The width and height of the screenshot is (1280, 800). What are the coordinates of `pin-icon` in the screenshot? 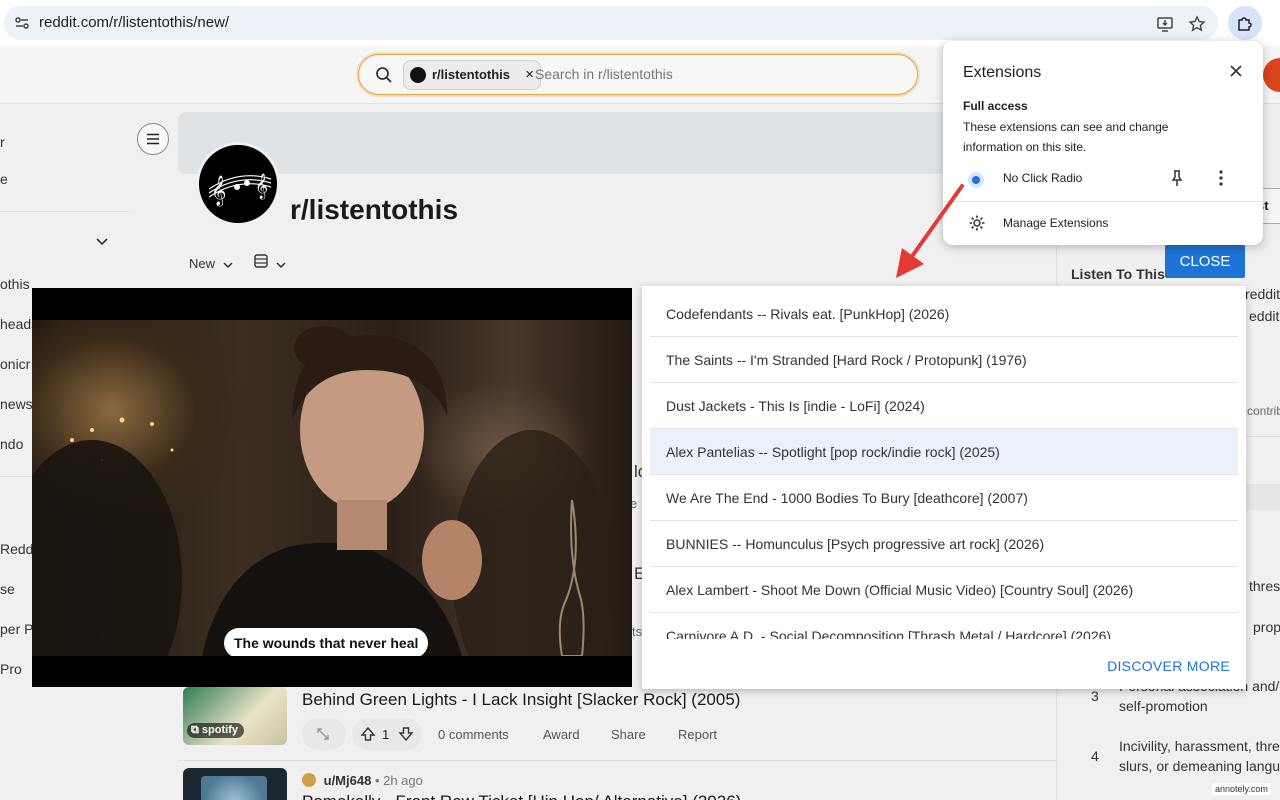 It's located at (1177, 178).